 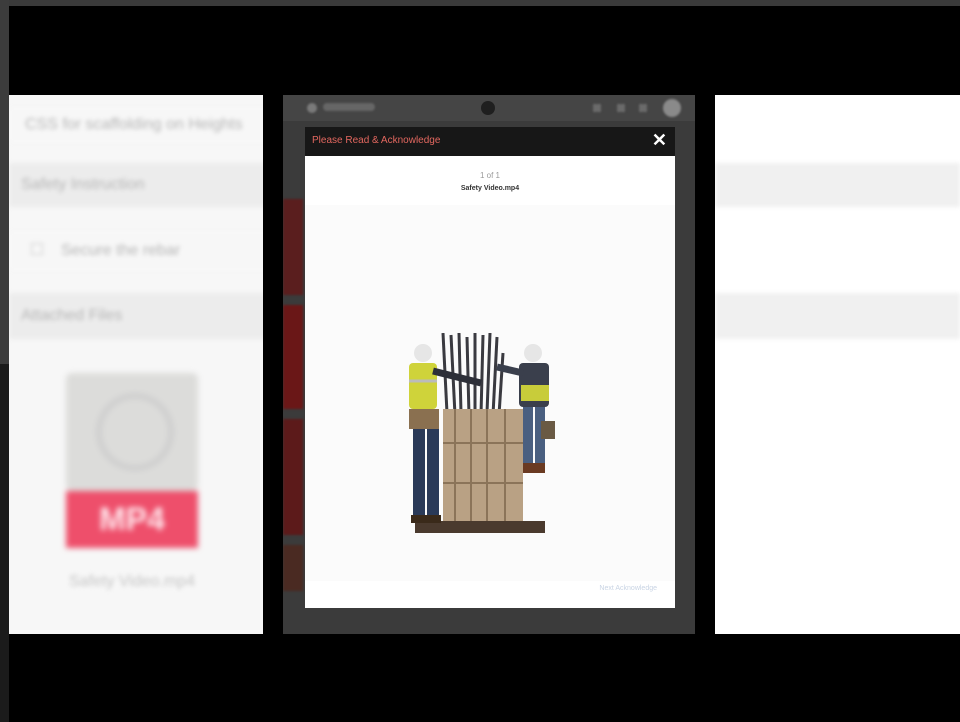 I want to click on task-title: CSS for scaffolding on Heights, so click(x=136, y=125).